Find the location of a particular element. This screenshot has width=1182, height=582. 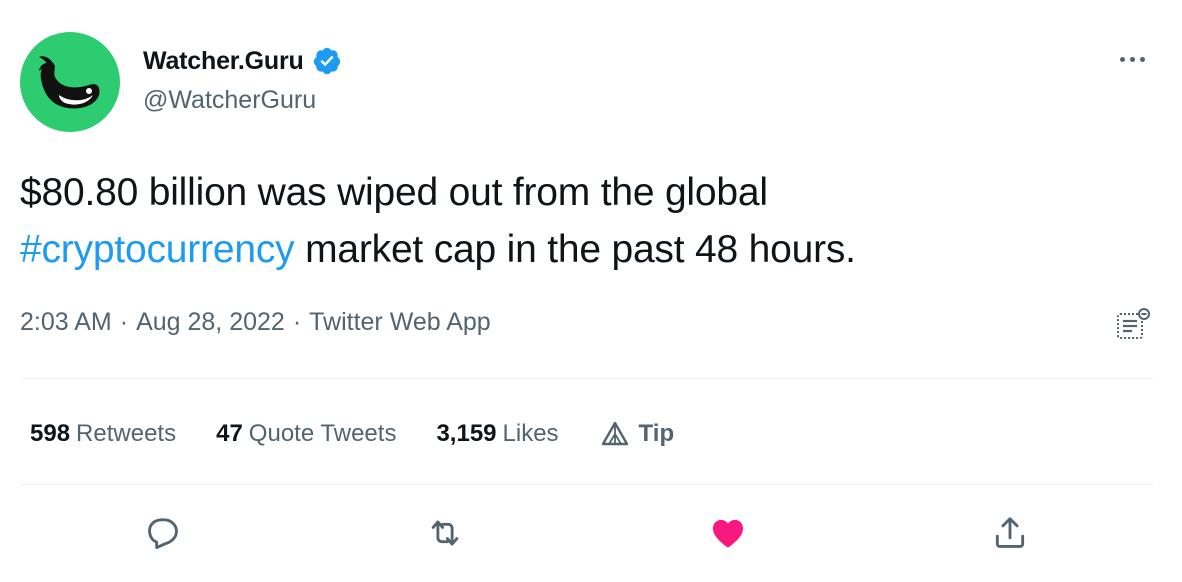

more-options-button is located at coordinates (1132, 59).